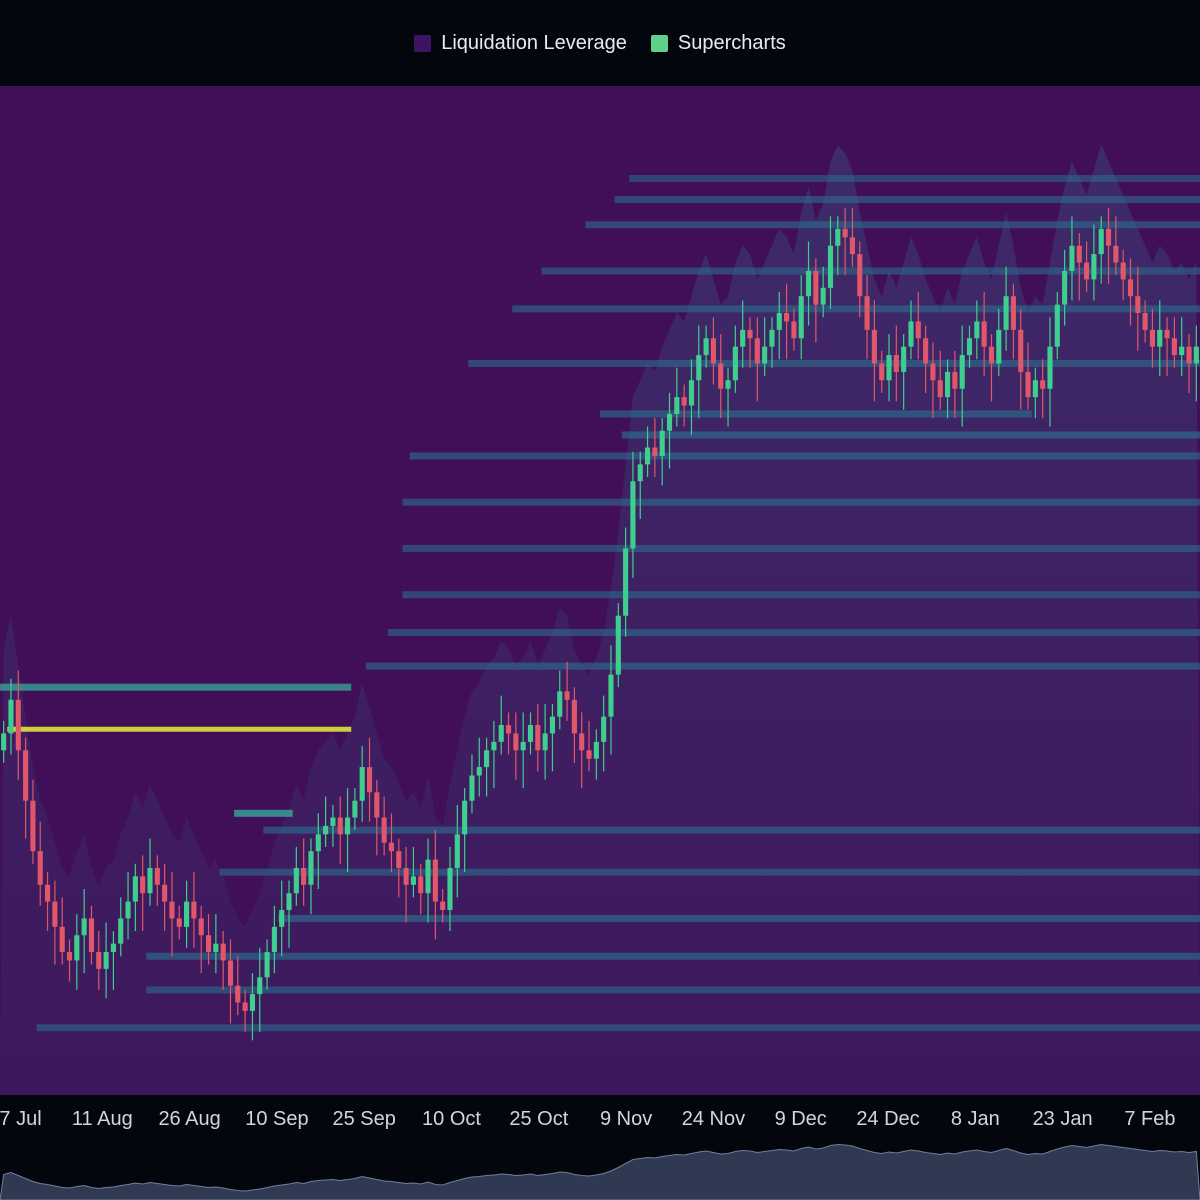  Describe the element at coordinates (801, 1119) in the screenshot. I see `x-tick-label: 9 Dec` at that location.